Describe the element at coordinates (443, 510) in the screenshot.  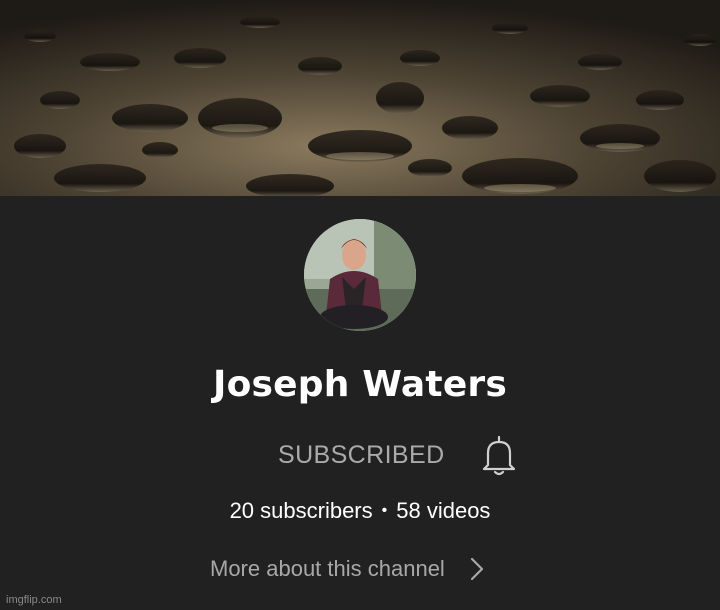
I see `video-count: 58 videos` at that location.